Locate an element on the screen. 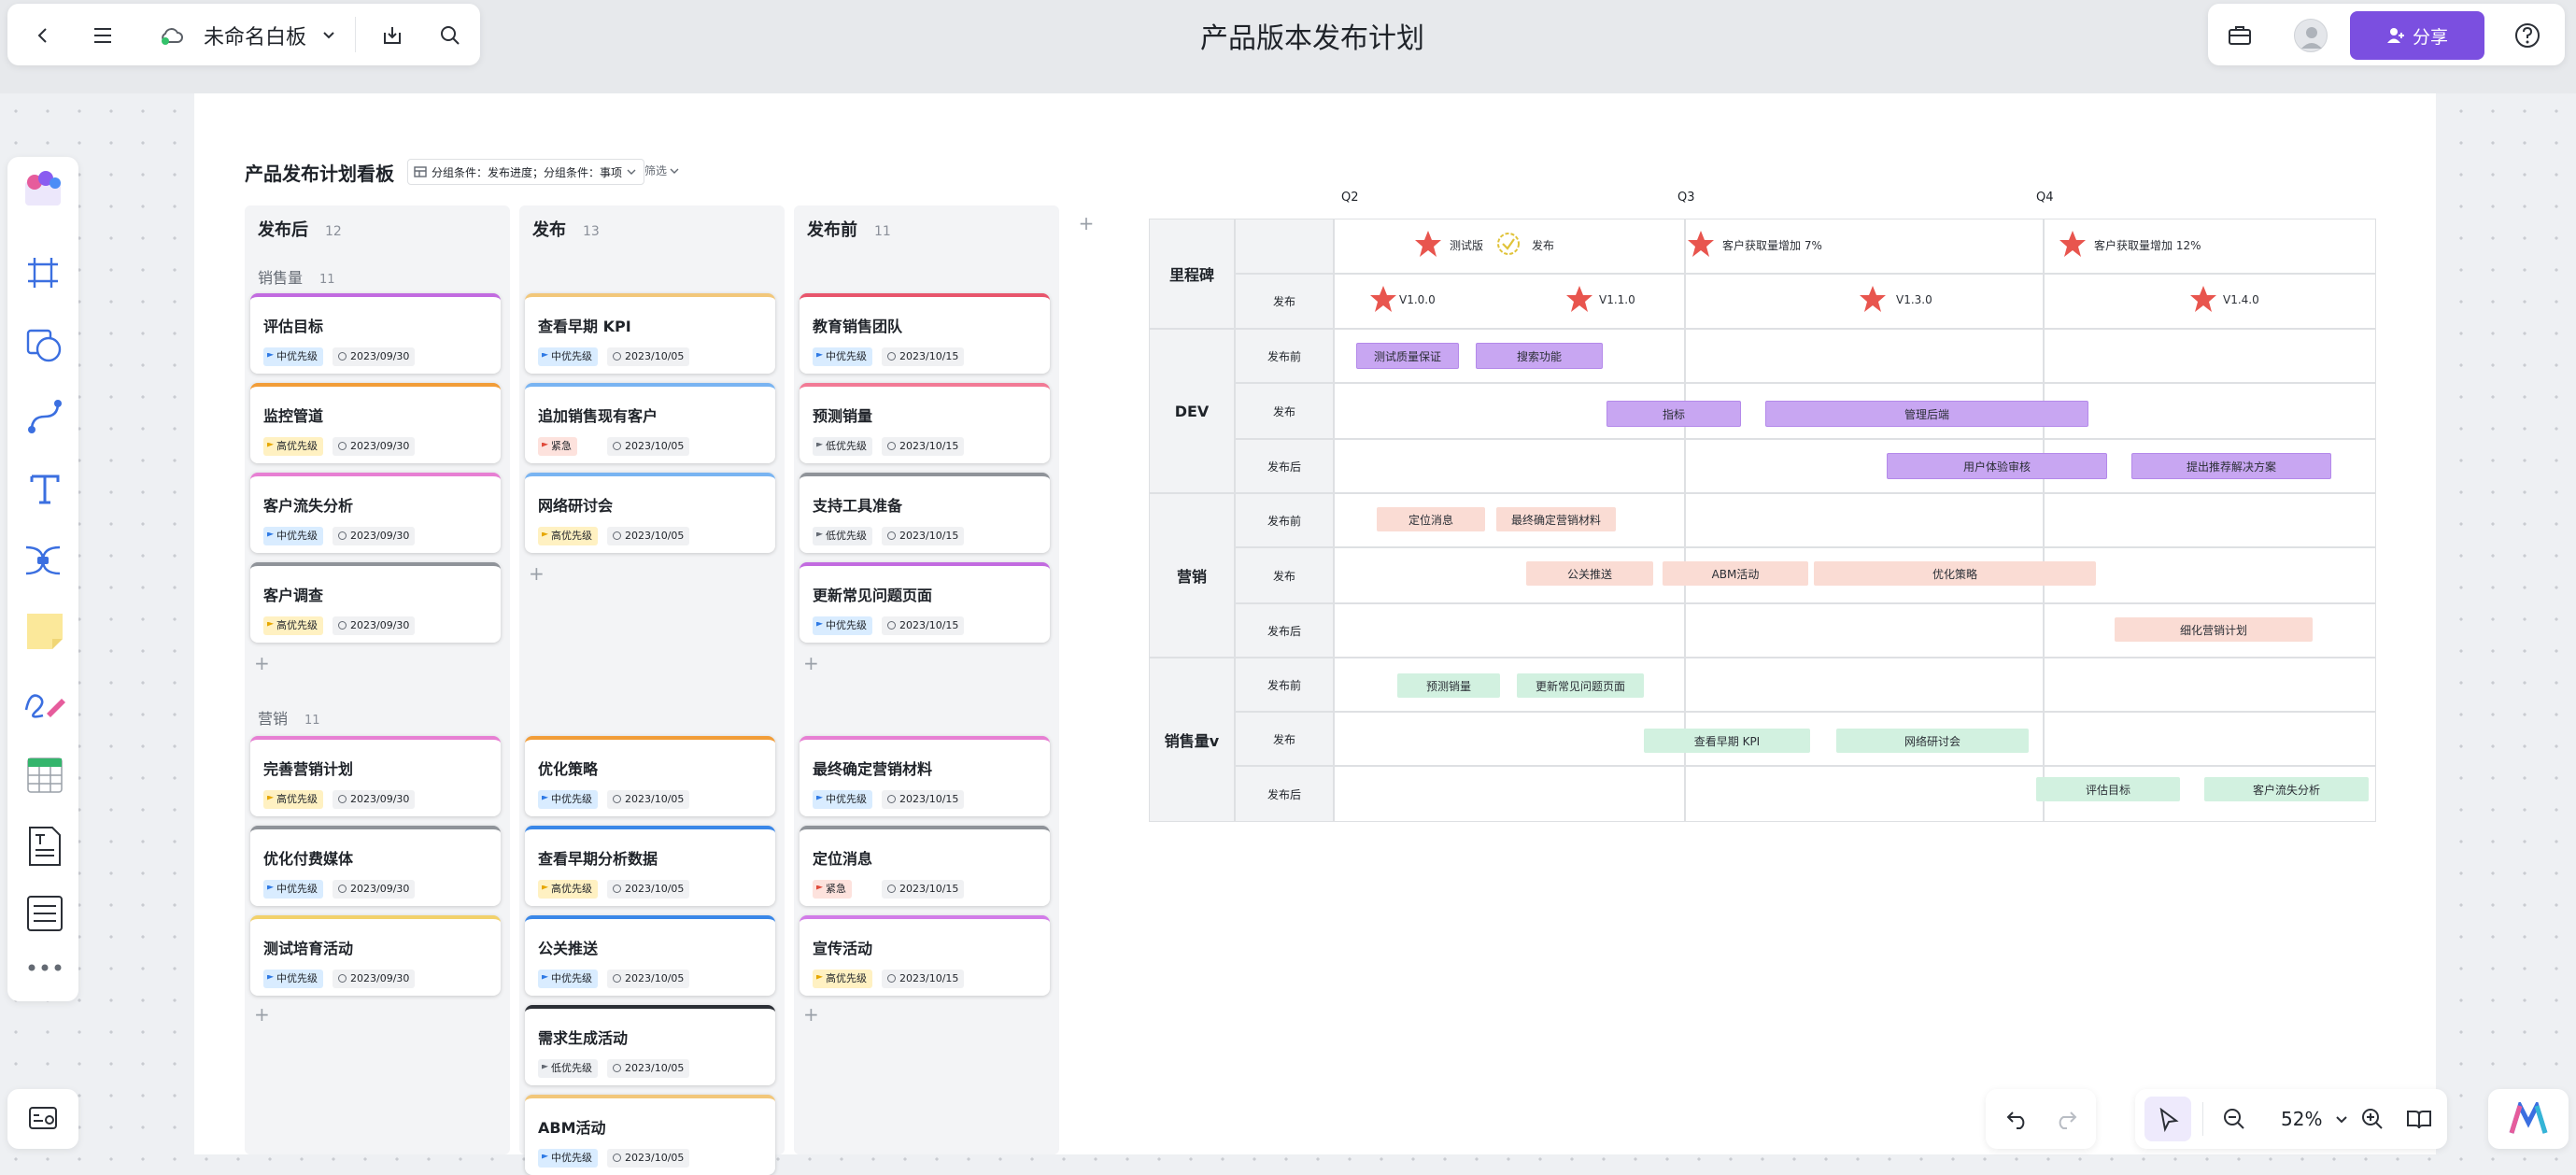 The height and width of the screenshot is (1175, 2576). kanban-card: ABM活动 中优先级 2023/10/05 is located at coordinates (650, 1135).